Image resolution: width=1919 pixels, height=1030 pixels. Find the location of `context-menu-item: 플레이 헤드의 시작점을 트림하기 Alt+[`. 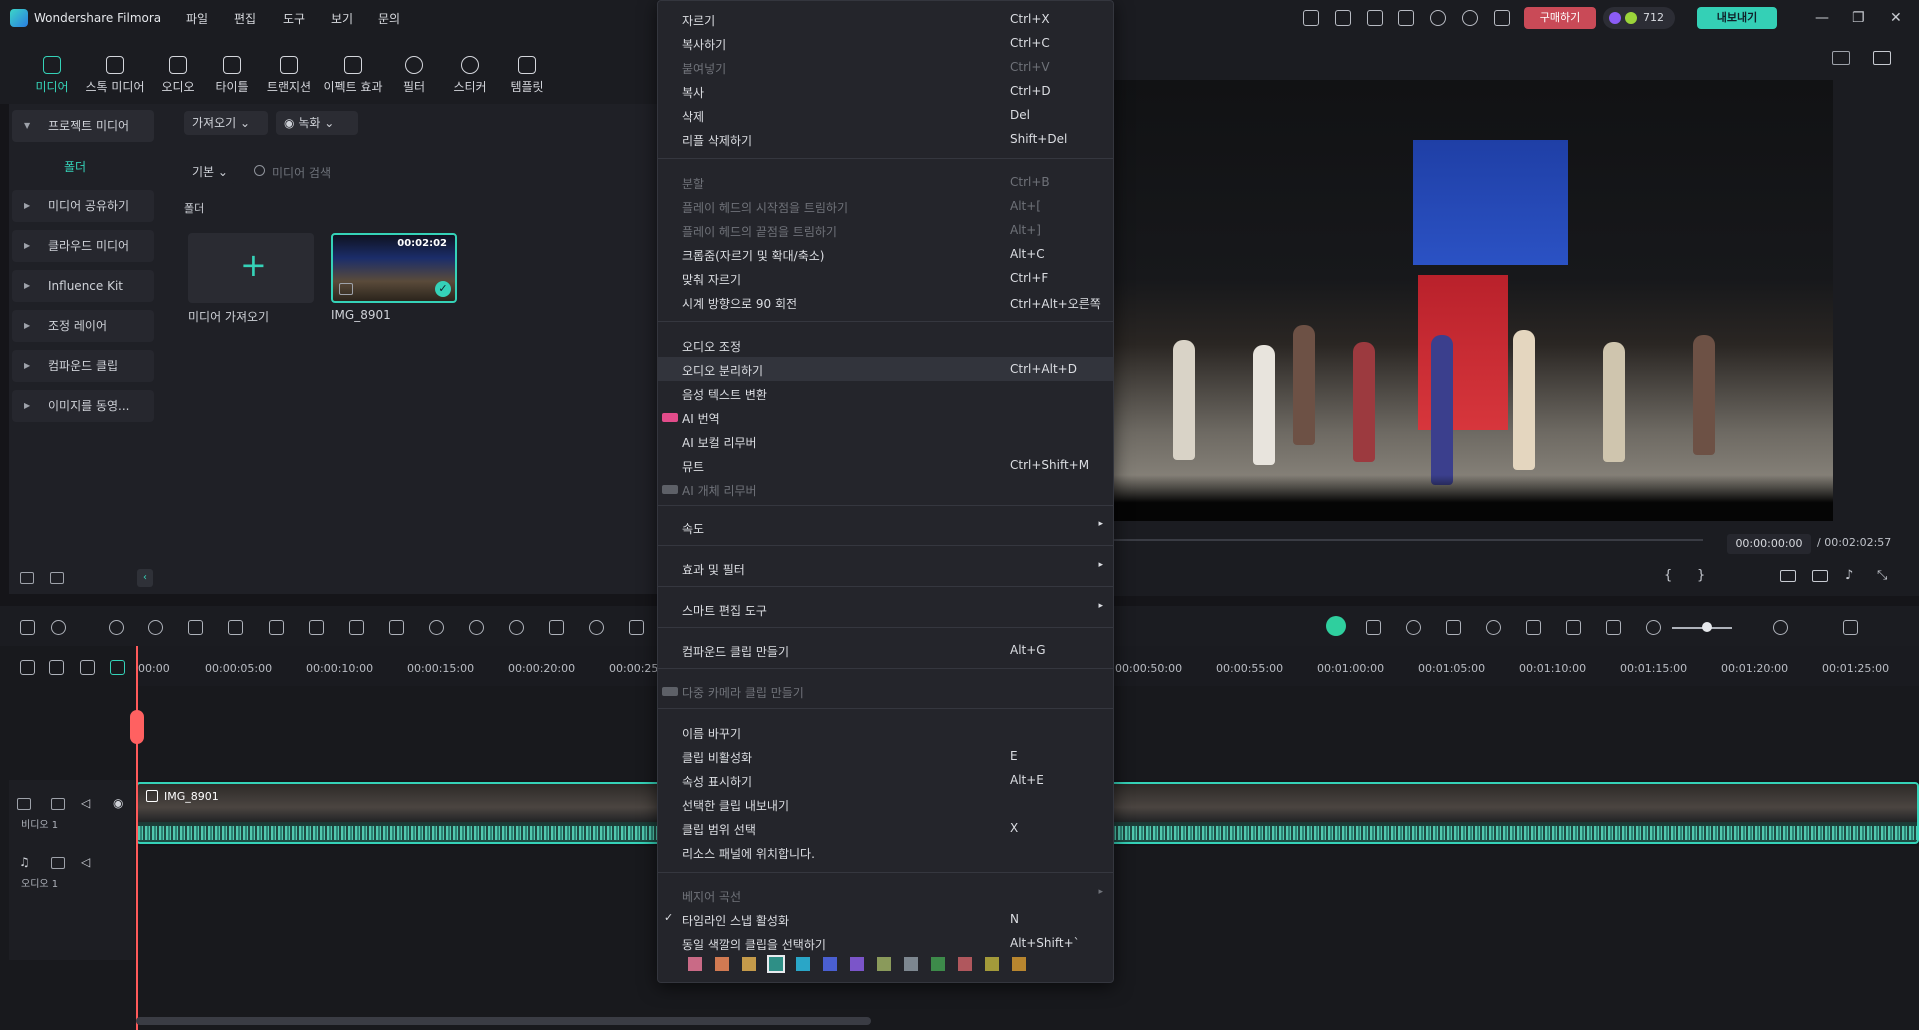

context-menu-item: 플레이 헤드의 시작점을 트림하기 Alt+[ is located at coordinates (885, 206).